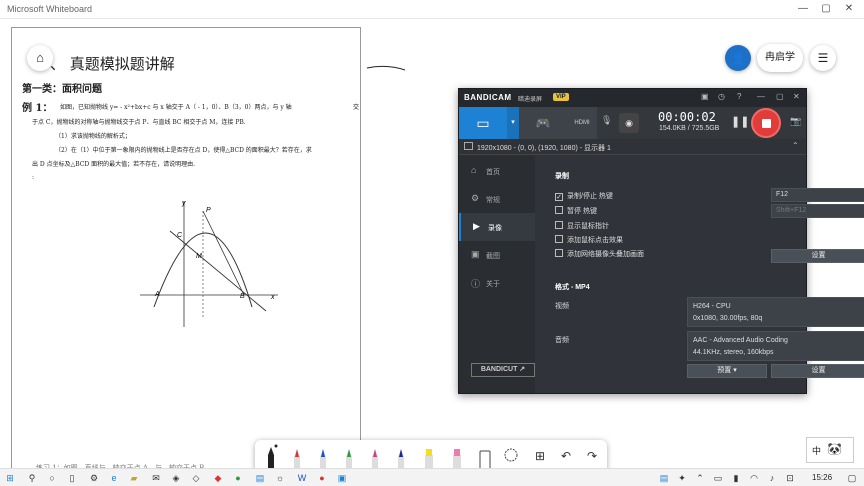  I want to click on whiteboard-icon: ▣, so click(342, 478).